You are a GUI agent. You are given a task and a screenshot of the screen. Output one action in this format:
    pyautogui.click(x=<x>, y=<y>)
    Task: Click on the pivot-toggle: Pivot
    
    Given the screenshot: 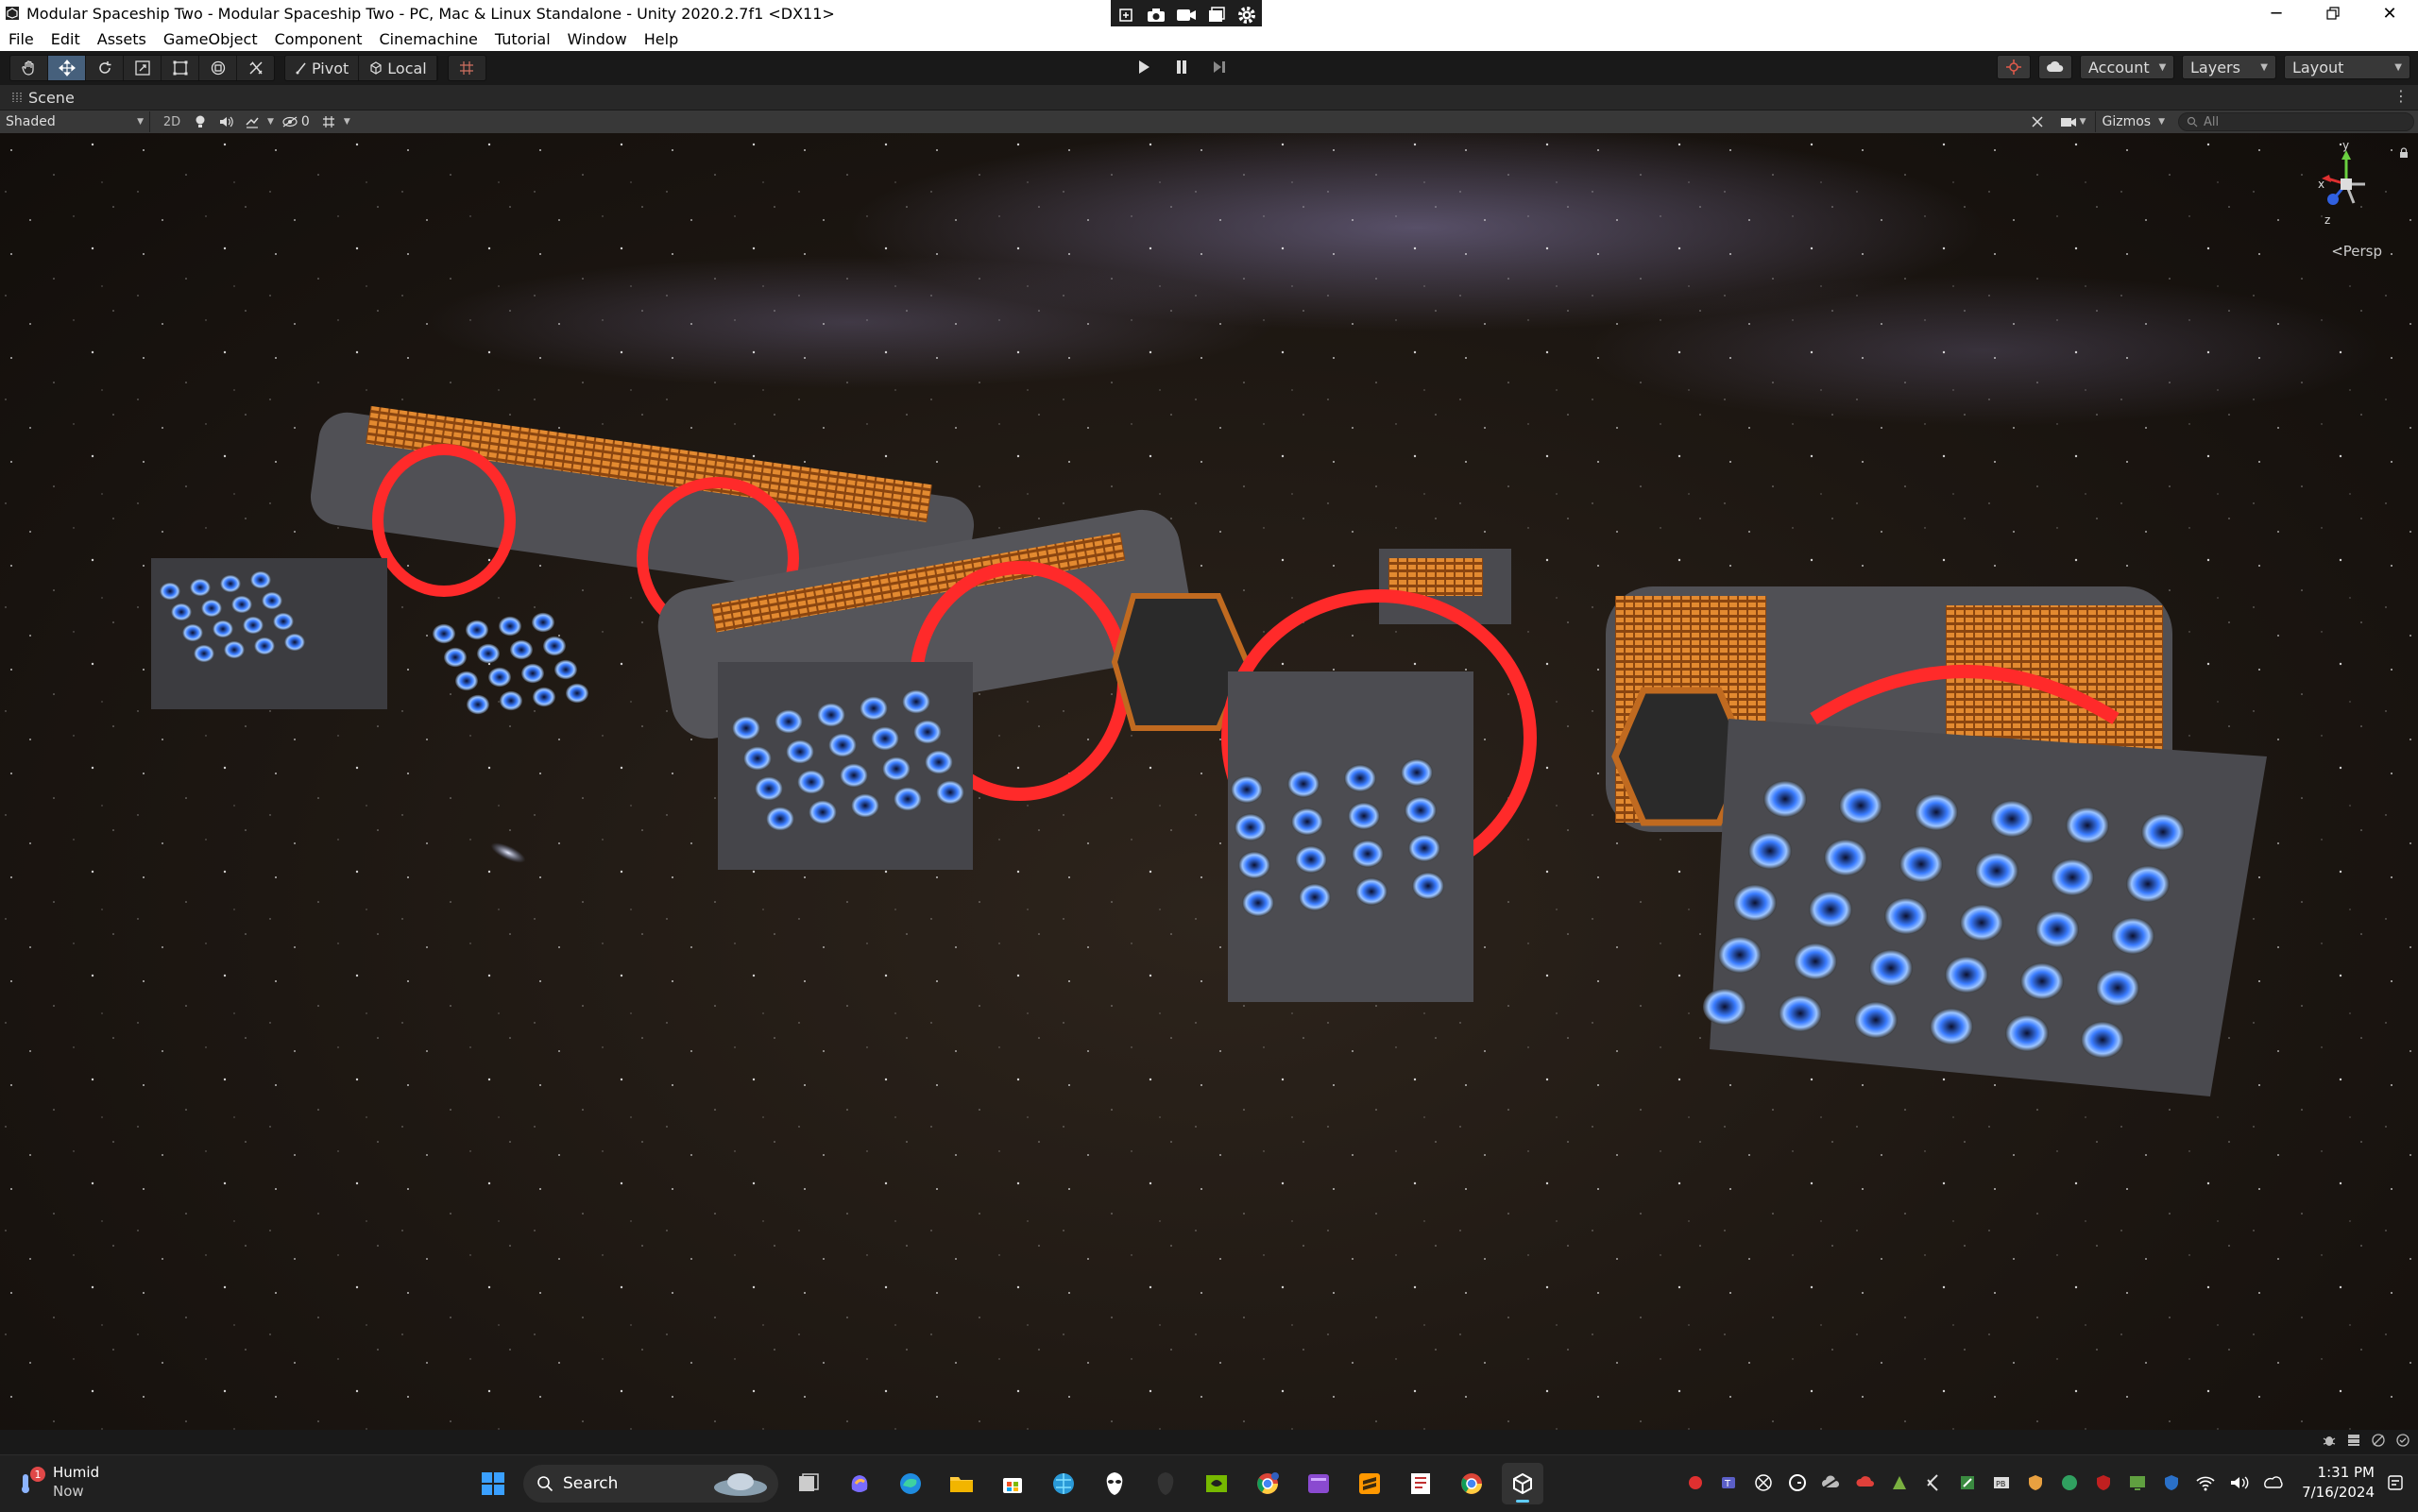 What is the action you would take?
    pyautogui.click(x=323, y=68)
    